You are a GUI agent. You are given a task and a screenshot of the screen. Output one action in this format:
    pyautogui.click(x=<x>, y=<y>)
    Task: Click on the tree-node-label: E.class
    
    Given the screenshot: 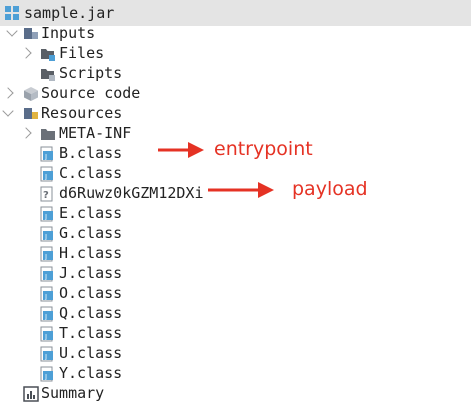 What is the action you would take?
    pyautogui.click(x=91, y=213)
    